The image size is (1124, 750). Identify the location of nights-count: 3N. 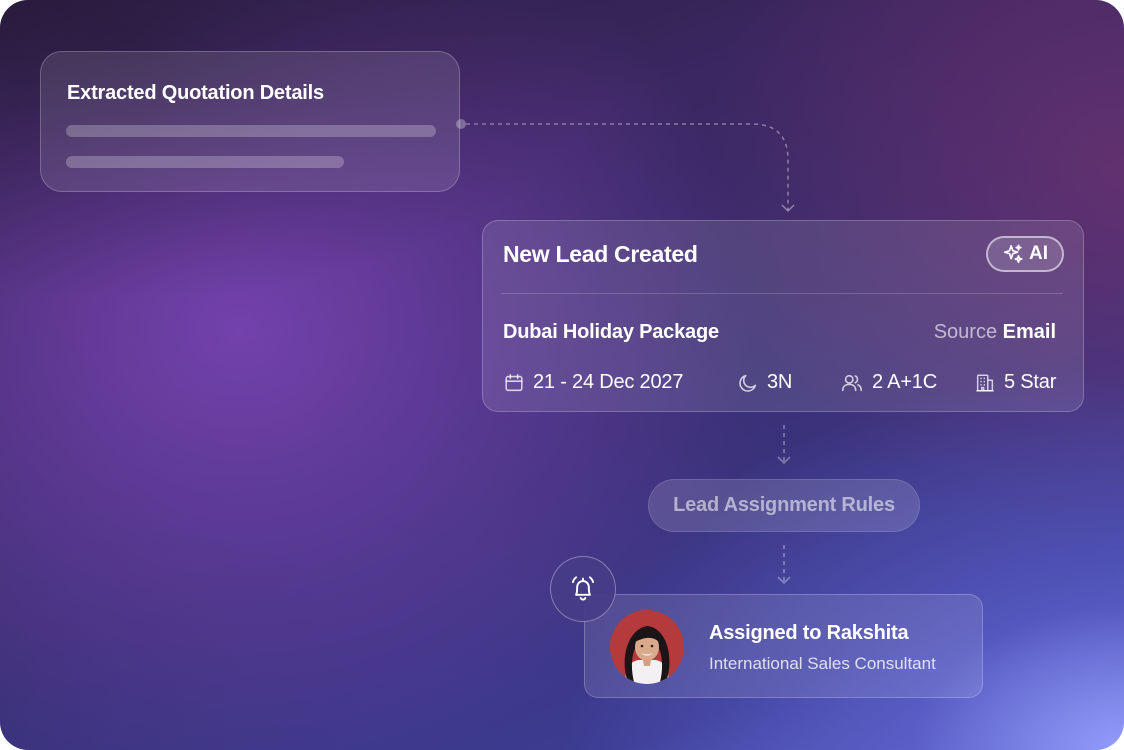
(764, 382).